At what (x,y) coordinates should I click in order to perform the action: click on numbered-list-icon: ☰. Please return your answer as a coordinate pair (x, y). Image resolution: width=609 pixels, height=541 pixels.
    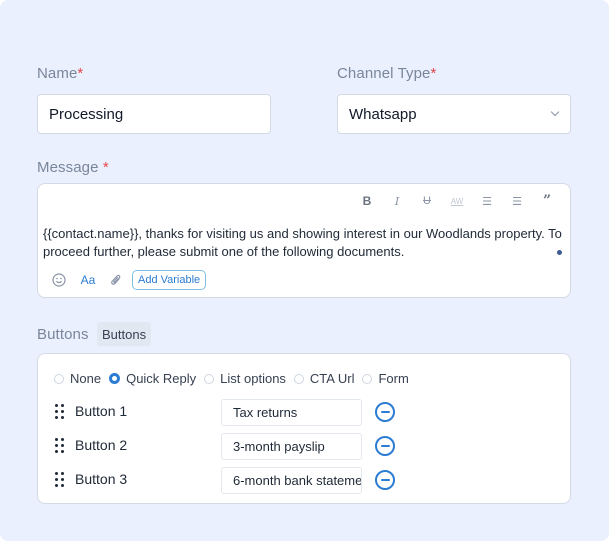
    Looking at the image, I should click on (517, 201).